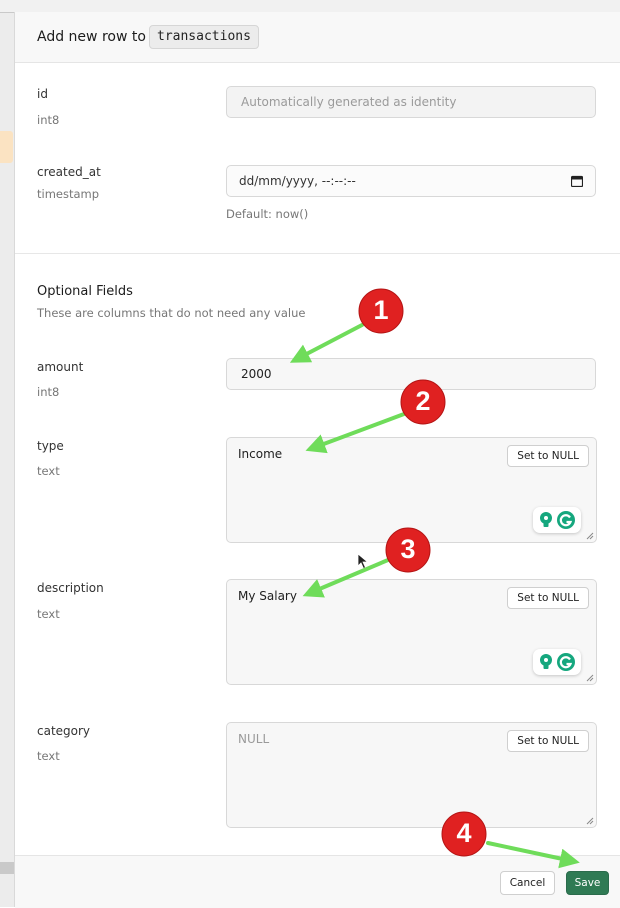  Describe the element at coordinates (297, 181) in the screenshot. I see `created-at-placeholder: dd/mm/yyyy, --:--:--` at that location.